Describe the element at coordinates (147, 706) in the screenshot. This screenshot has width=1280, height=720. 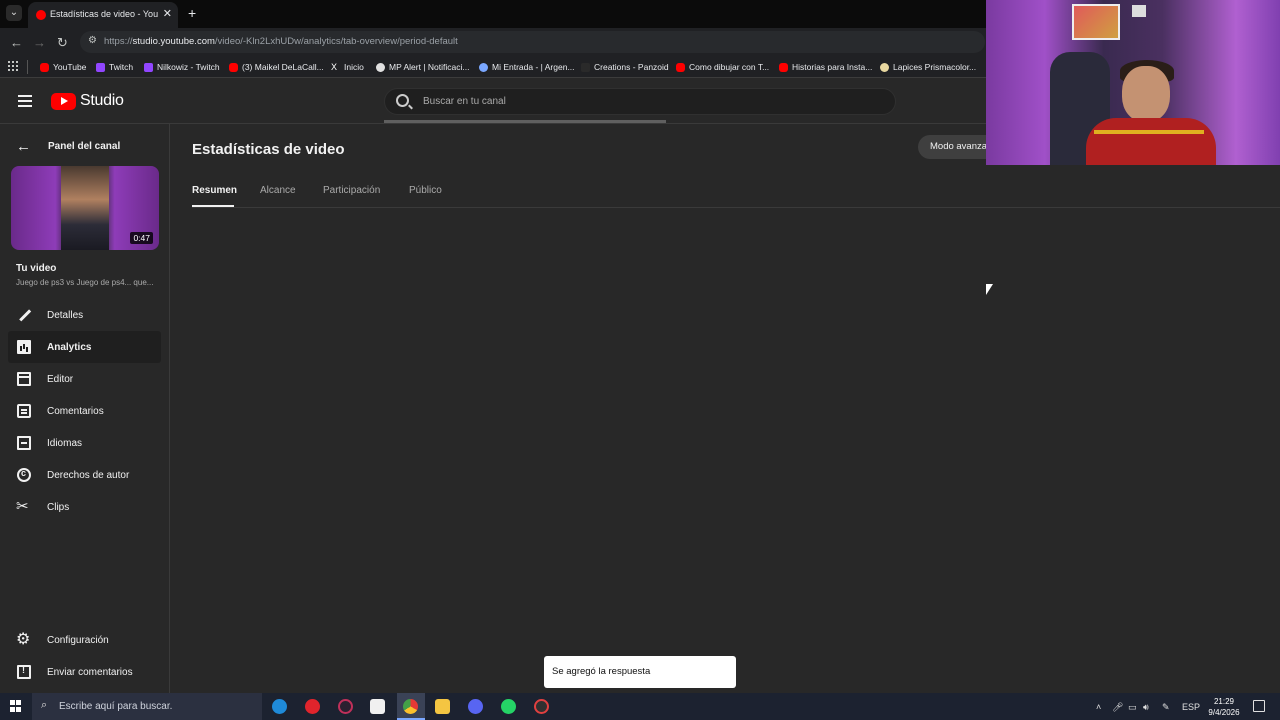
I see `taskbar-search-input: ⌕ Escribe aquí para buscar.` at that location.